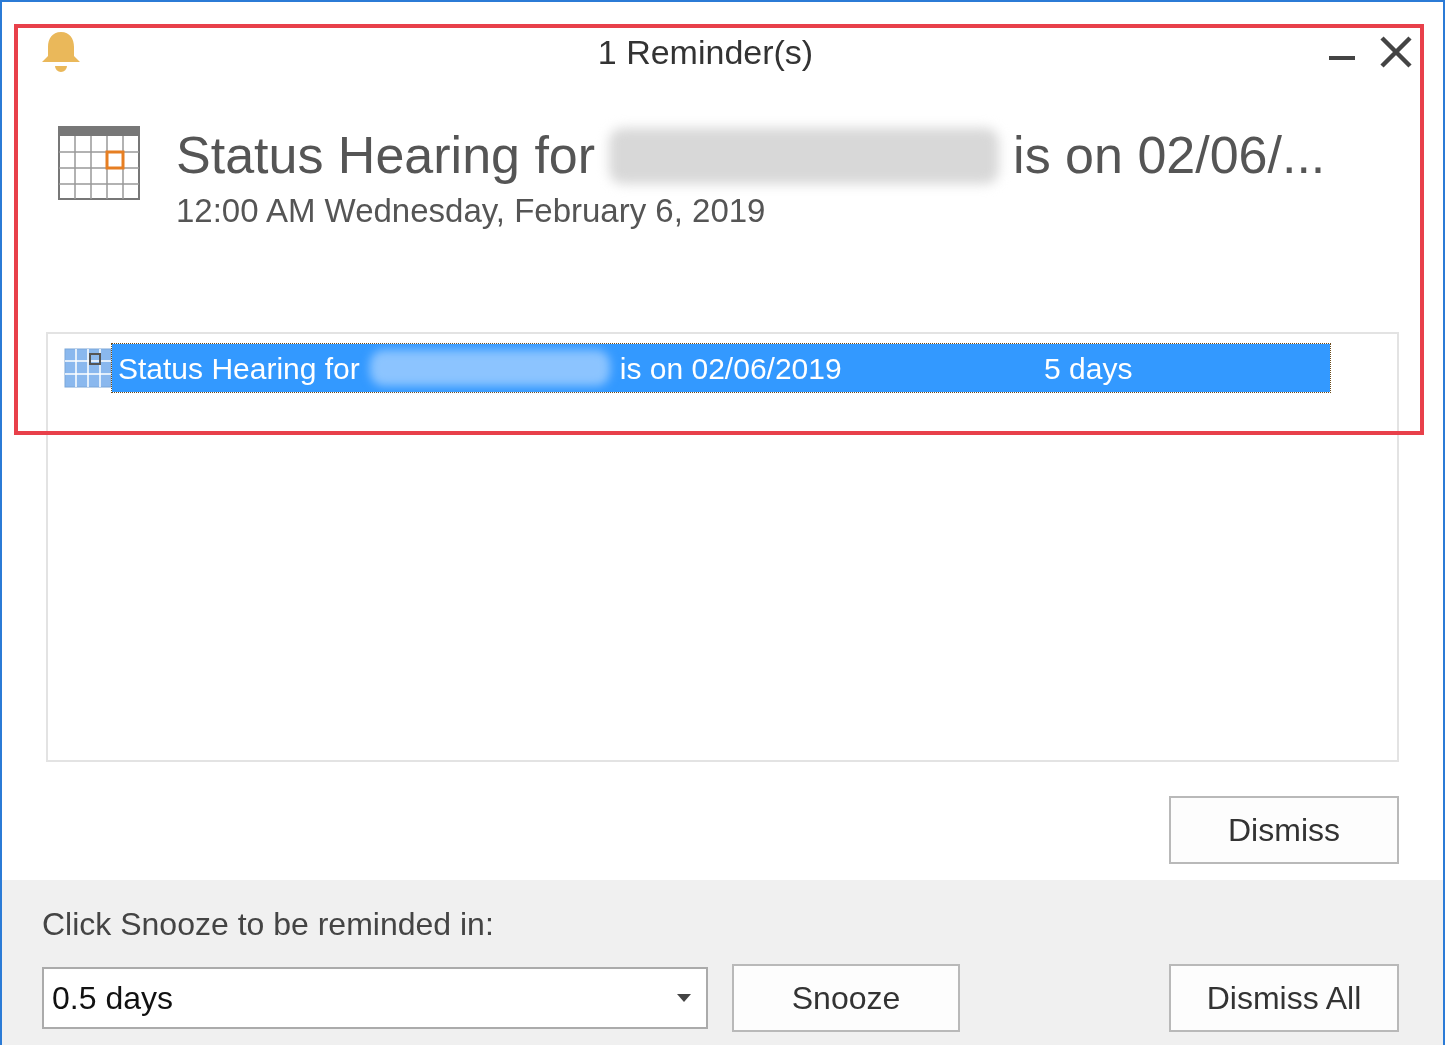 The image size is (1445, 1045). I want to click on subject-text: Status Hearing for, so click(386, 156).